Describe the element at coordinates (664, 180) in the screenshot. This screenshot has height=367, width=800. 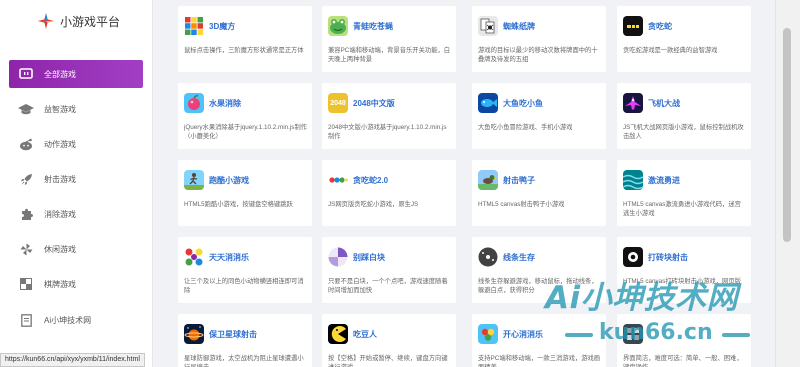
I see `game-title: 激流勇进` at that location.